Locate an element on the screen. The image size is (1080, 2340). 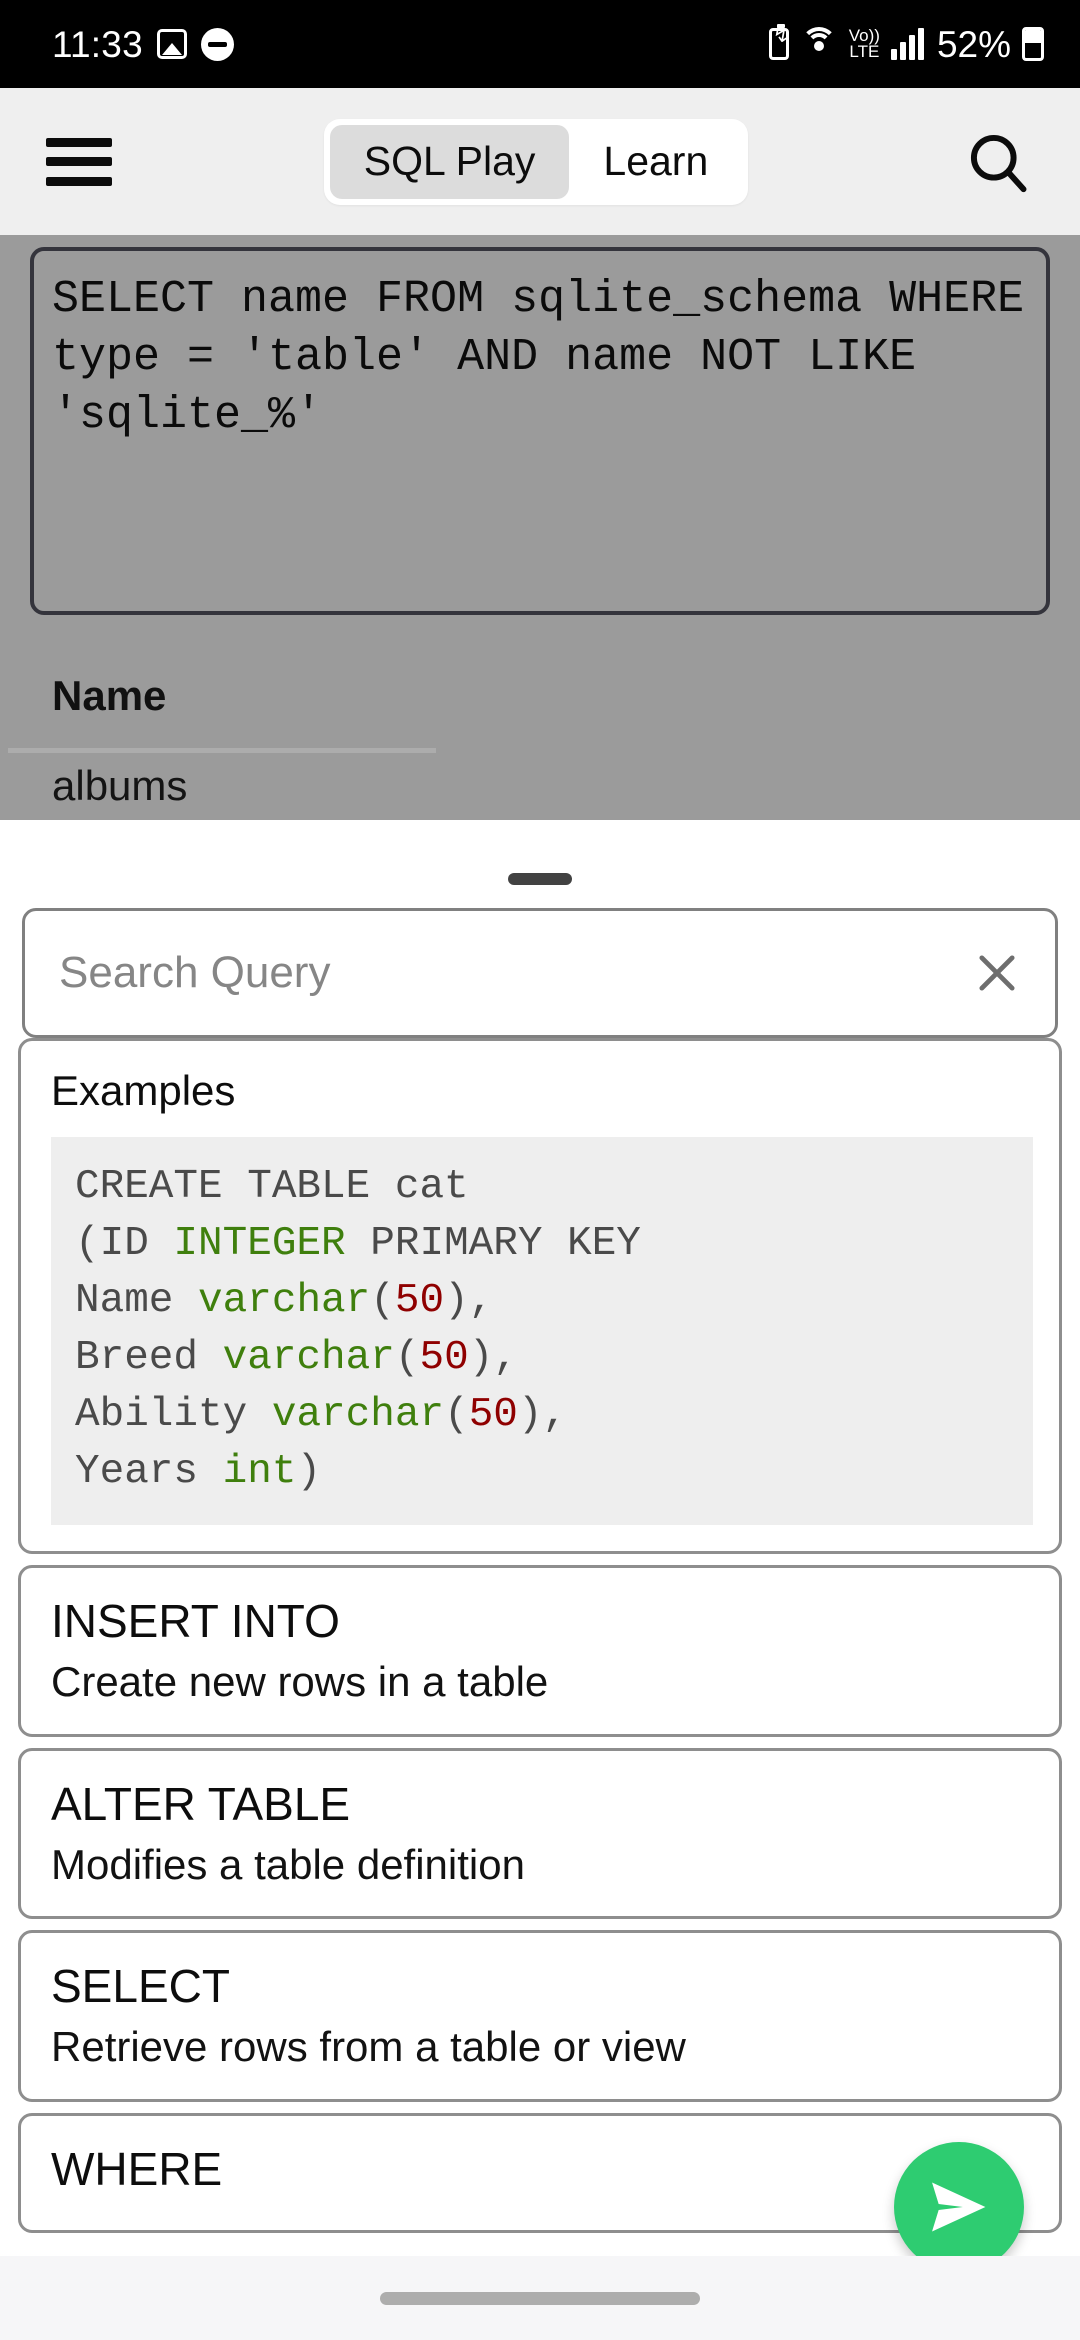
code-token: Ability is located at coordinates (173, 1415).